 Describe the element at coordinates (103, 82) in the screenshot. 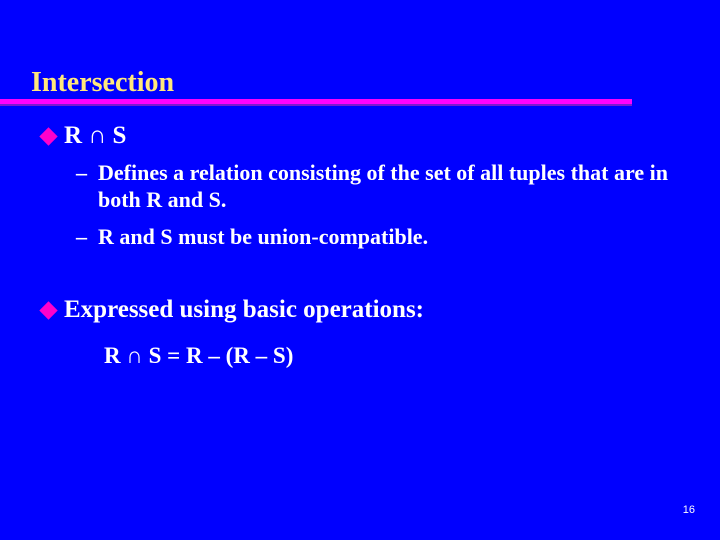

I see `page-title: Intersection` at that location.